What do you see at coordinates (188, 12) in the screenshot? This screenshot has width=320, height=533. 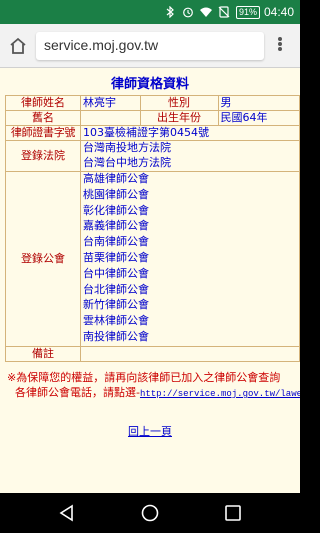 I see `alarm-icon` at bounding box center [188, 12].